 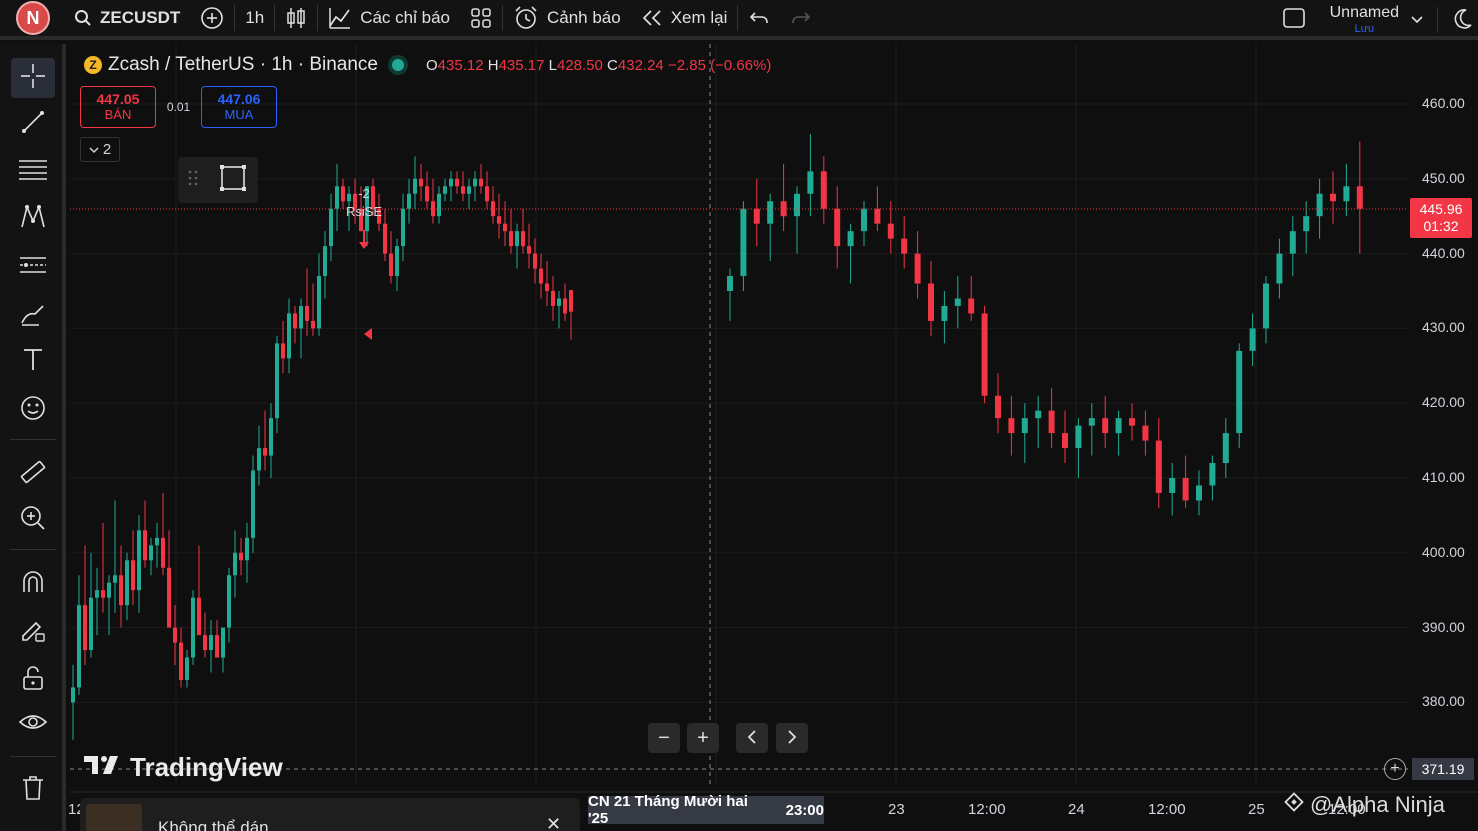 What do you see at coordinates (432, 65) in the screenshot?
I see `open-label: O` at bounding box center [432, 65].